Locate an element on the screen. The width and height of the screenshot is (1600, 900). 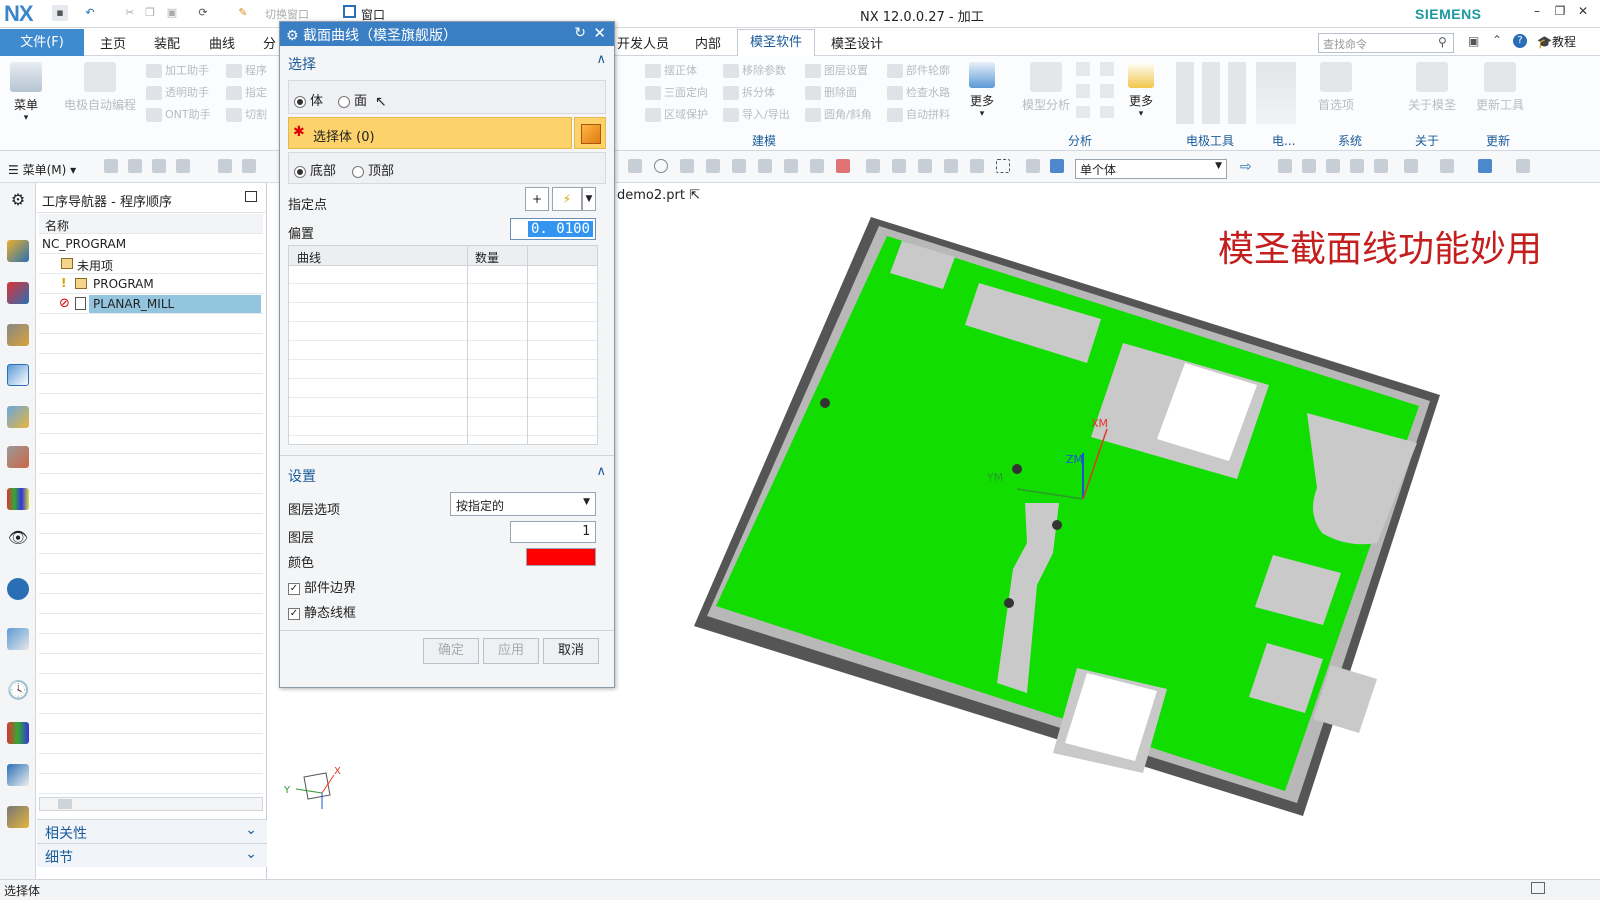
ribbon-item-three-face-orient: 三面定向 is located at coordinates (676, 92).